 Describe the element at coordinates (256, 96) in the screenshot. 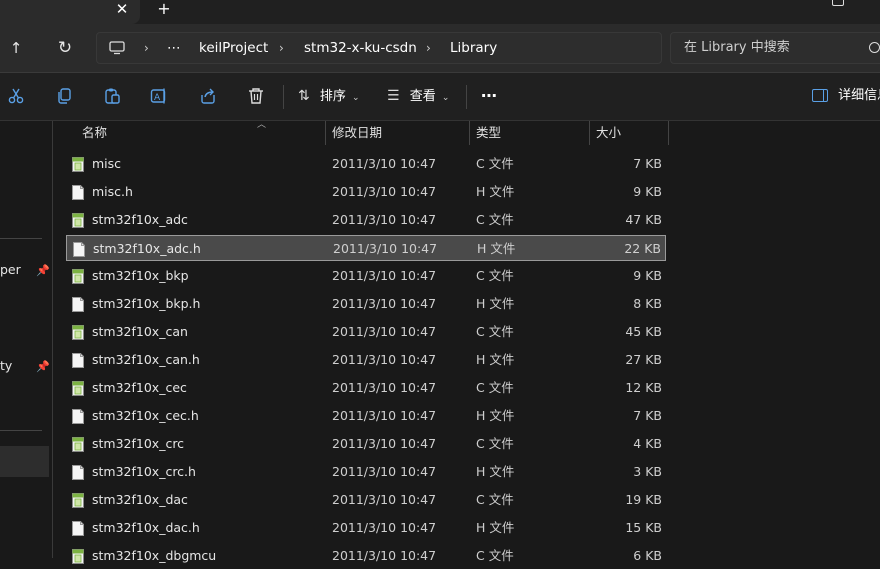

I see `delete-icon` at that location.